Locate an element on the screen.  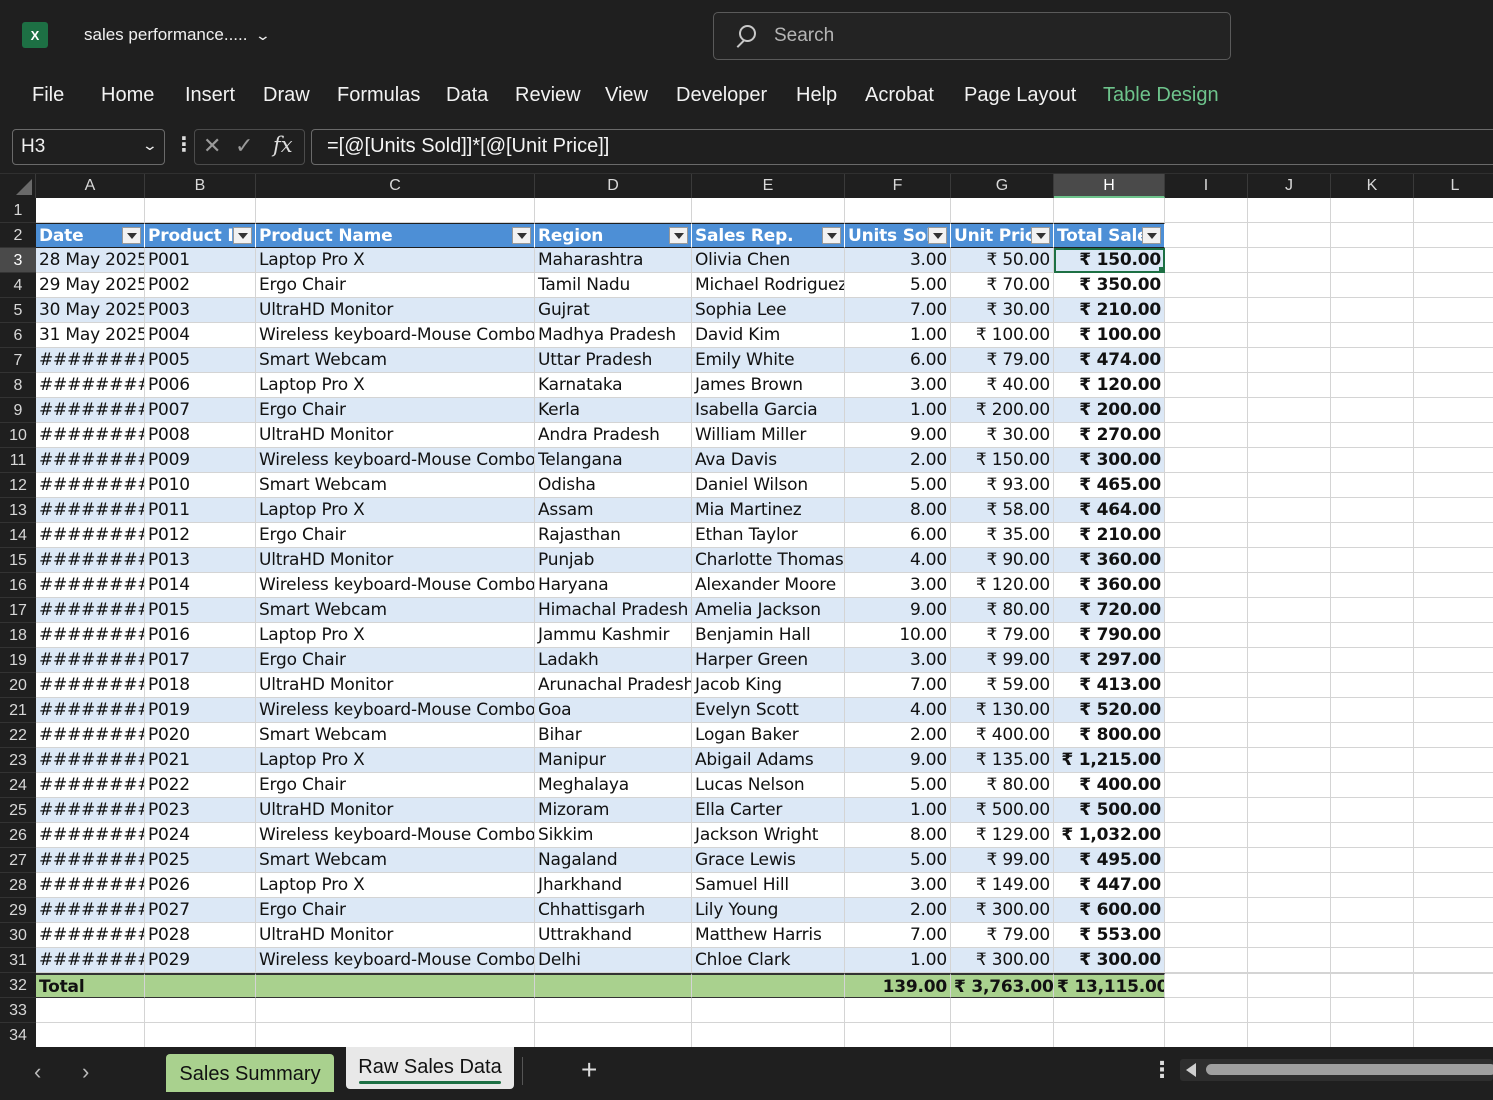
table-cell: ₹ 93.00 is located at coordinates (1002, 485).